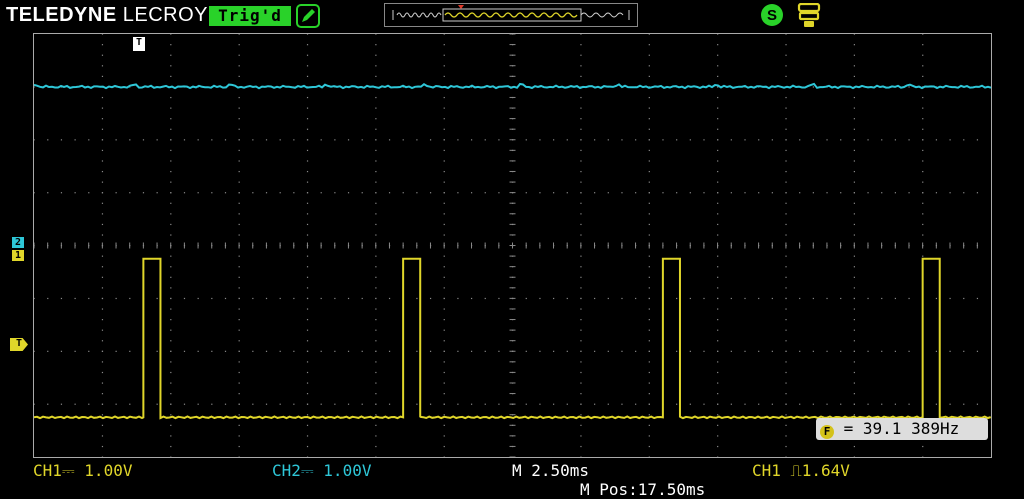 The width and height of the screenshot is (1024, 499). I want to click on trigger-level-marker: T, so click(19, 344).